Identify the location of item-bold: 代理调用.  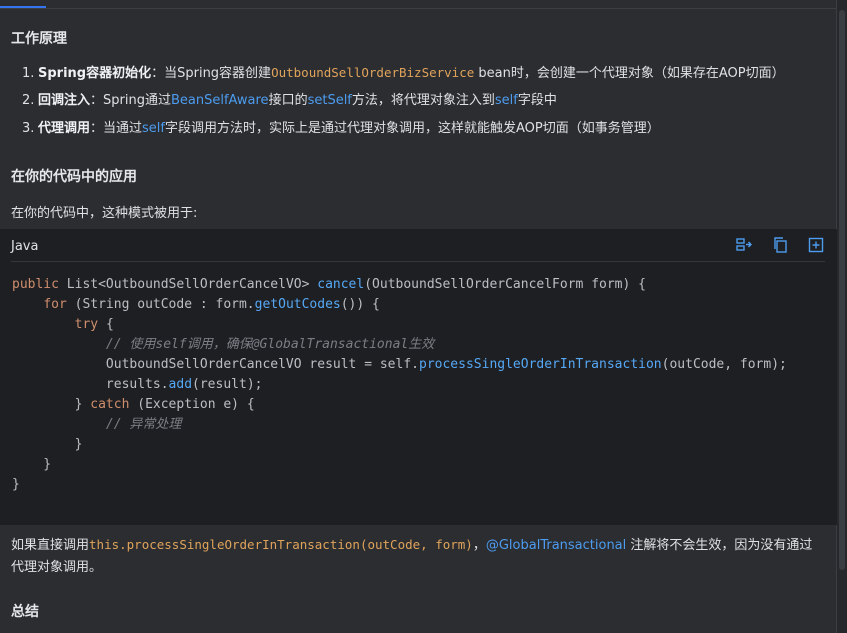
(64, 128).